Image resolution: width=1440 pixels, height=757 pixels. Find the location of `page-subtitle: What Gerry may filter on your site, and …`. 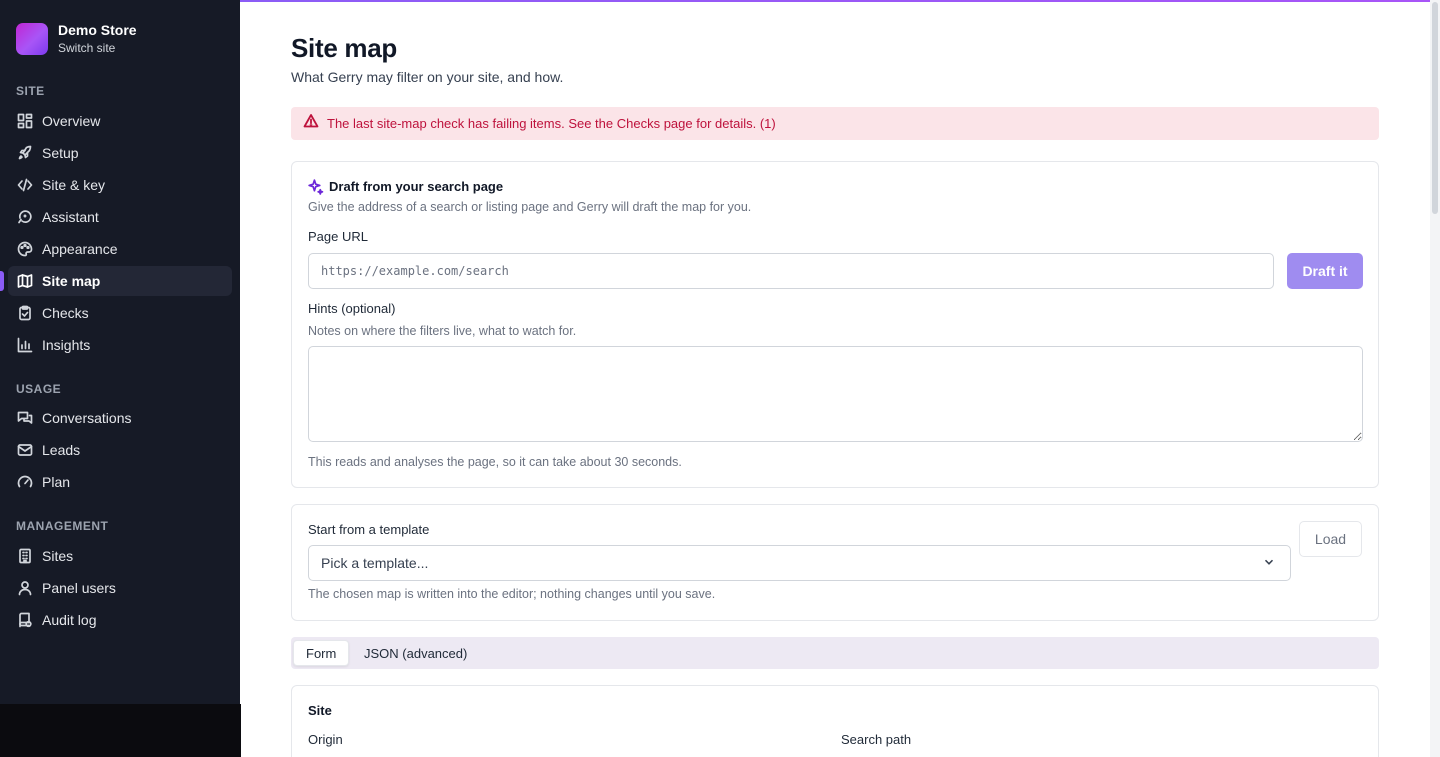

page-subtitle: What Gerry may filter on your site, and … is located at coordinates (427, 77).